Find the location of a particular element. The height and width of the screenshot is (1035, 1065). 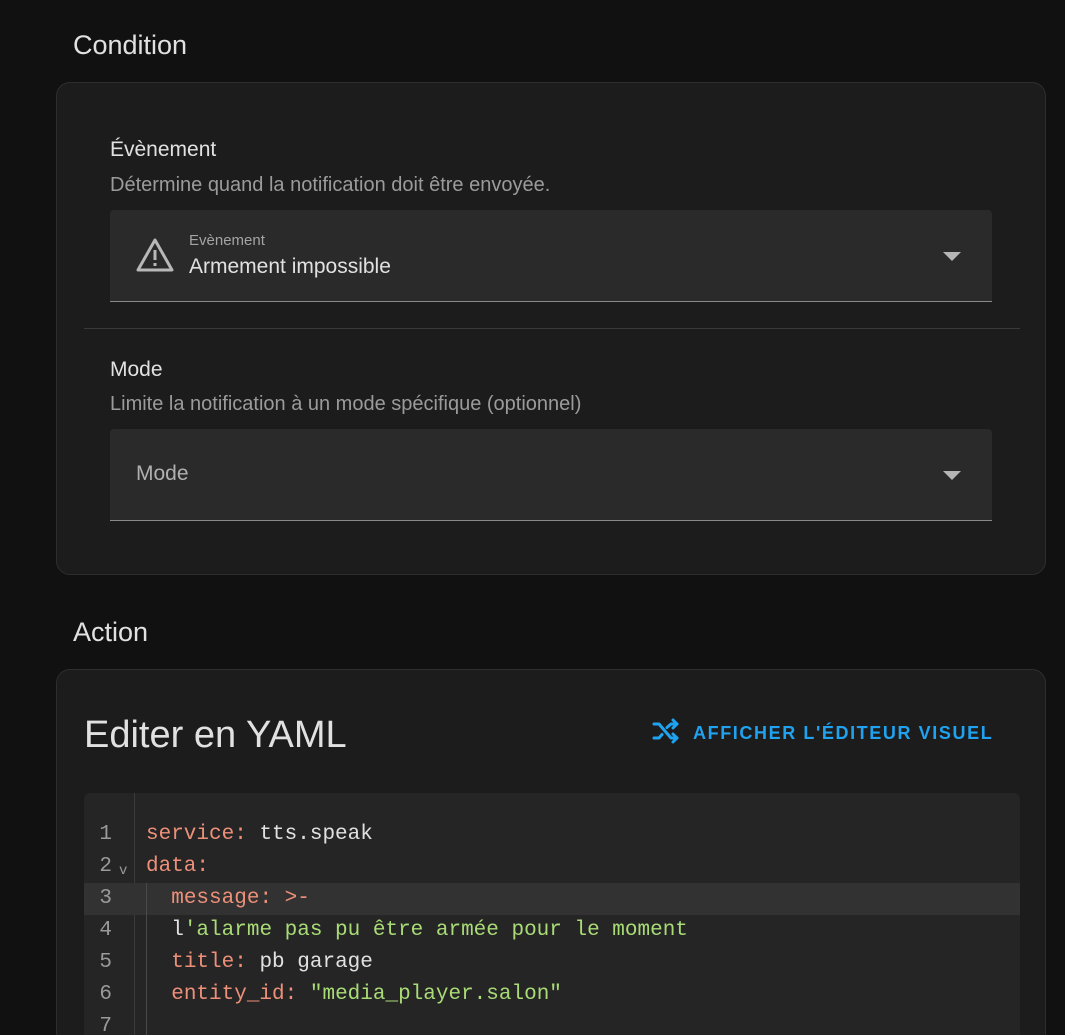

line-number: 1 is located at coordinates (105, 834).